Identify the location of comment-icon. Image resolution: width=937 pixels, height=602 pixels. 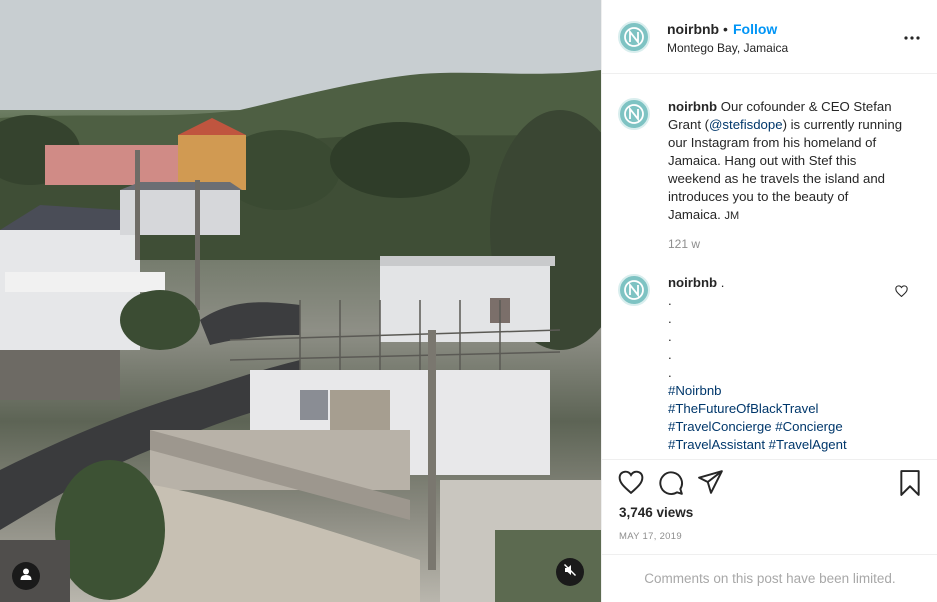
(671, 485).